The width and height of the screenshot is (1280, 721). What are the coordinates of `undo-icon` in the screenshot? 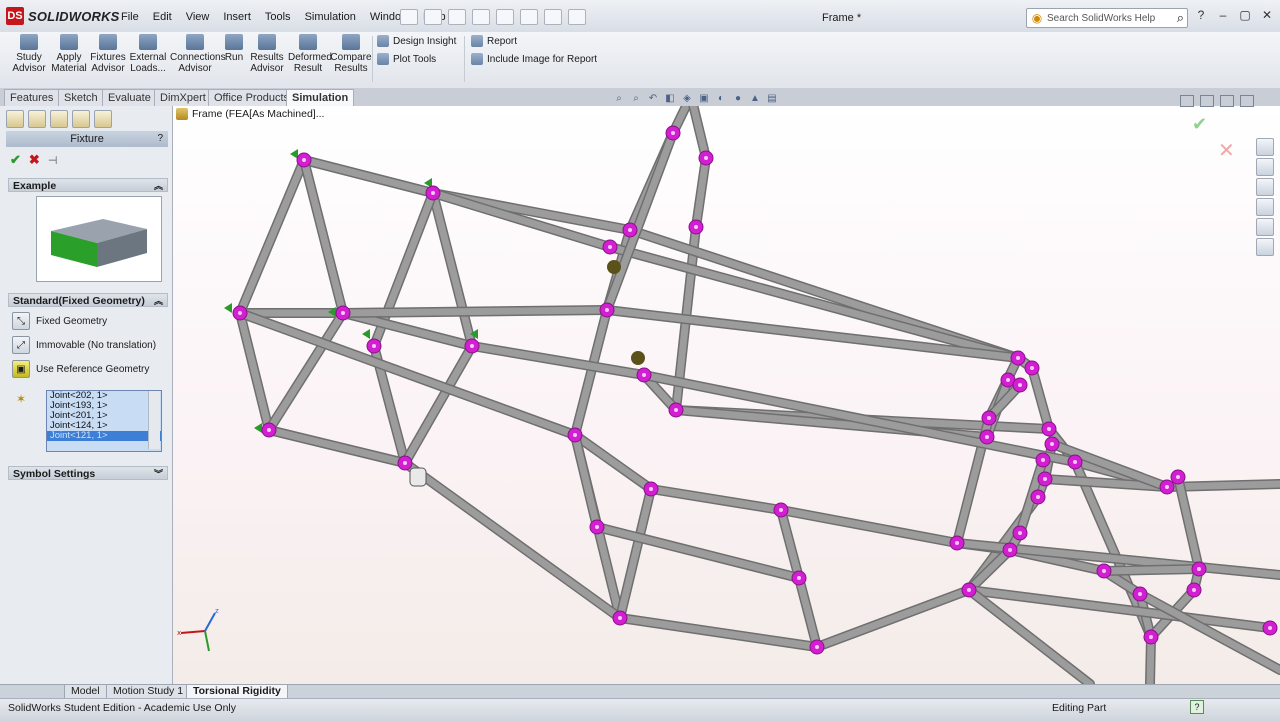 It's located at (505, 17).